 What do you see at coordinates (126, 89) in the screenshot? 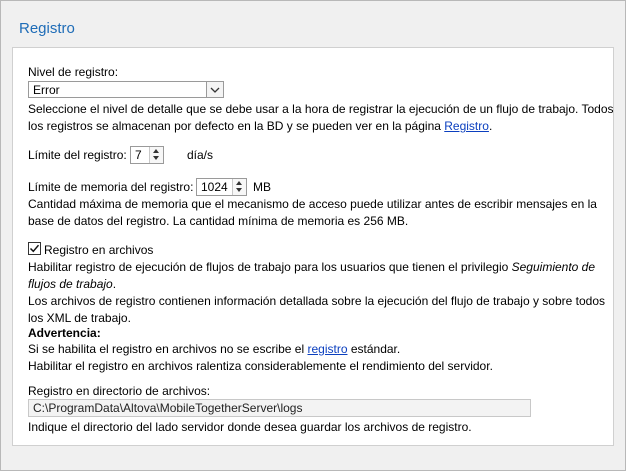
I see `log-level-select: Error` at bounding box center [126, 89].